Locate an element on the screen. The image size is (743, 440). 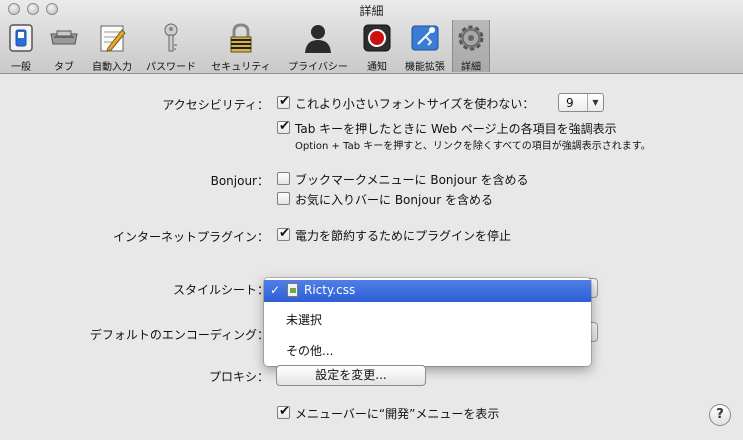
autofill-pencil-icon is located at coordinates (112, 38).